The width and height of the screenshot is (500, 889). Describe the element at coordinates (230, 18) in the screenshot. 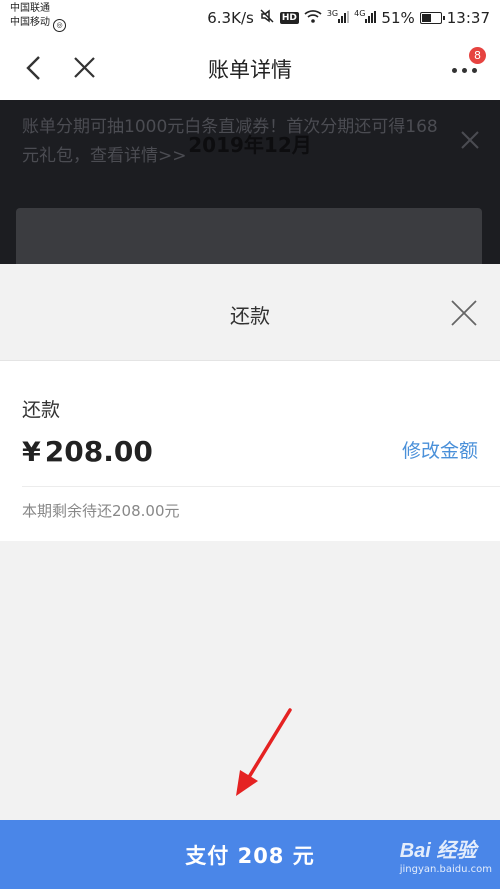

I see `network-speed: 6.3K/s` at that location.